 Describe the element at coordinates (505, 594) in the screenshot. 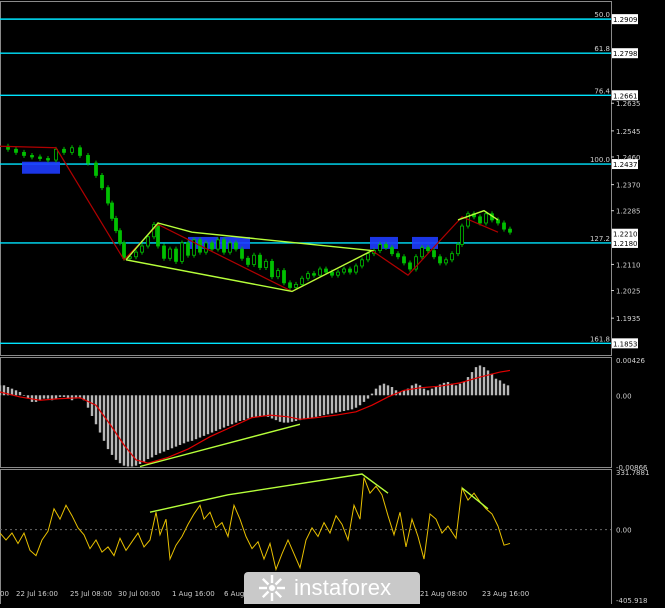

I see `x-axis-label: 23 Aug 16:00` at that location.